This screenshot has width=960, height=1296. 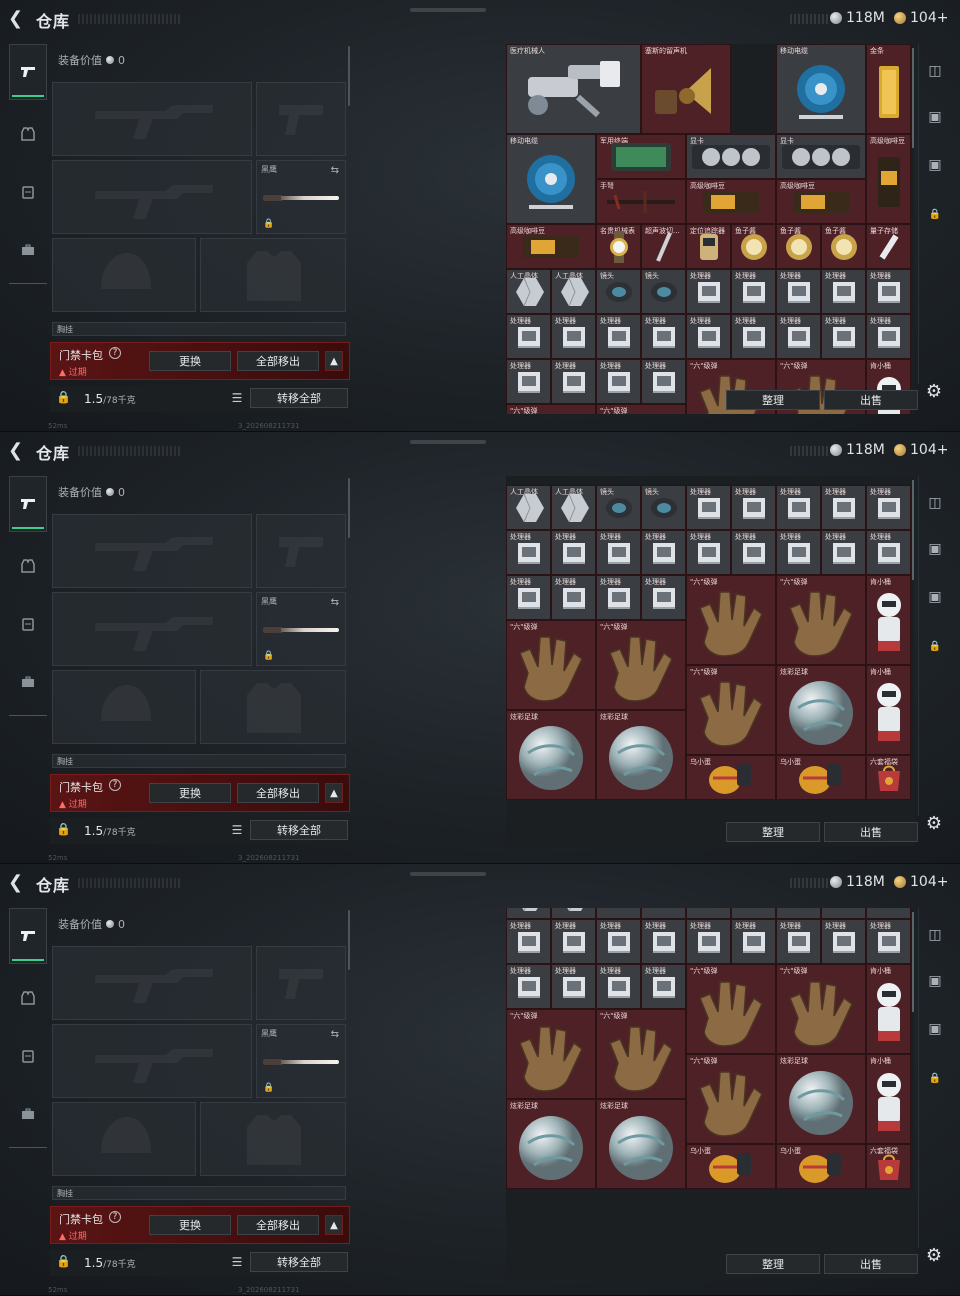 I want to click on stash-item-coffee: 高级咖啡豆, so click(x=551, y=246).